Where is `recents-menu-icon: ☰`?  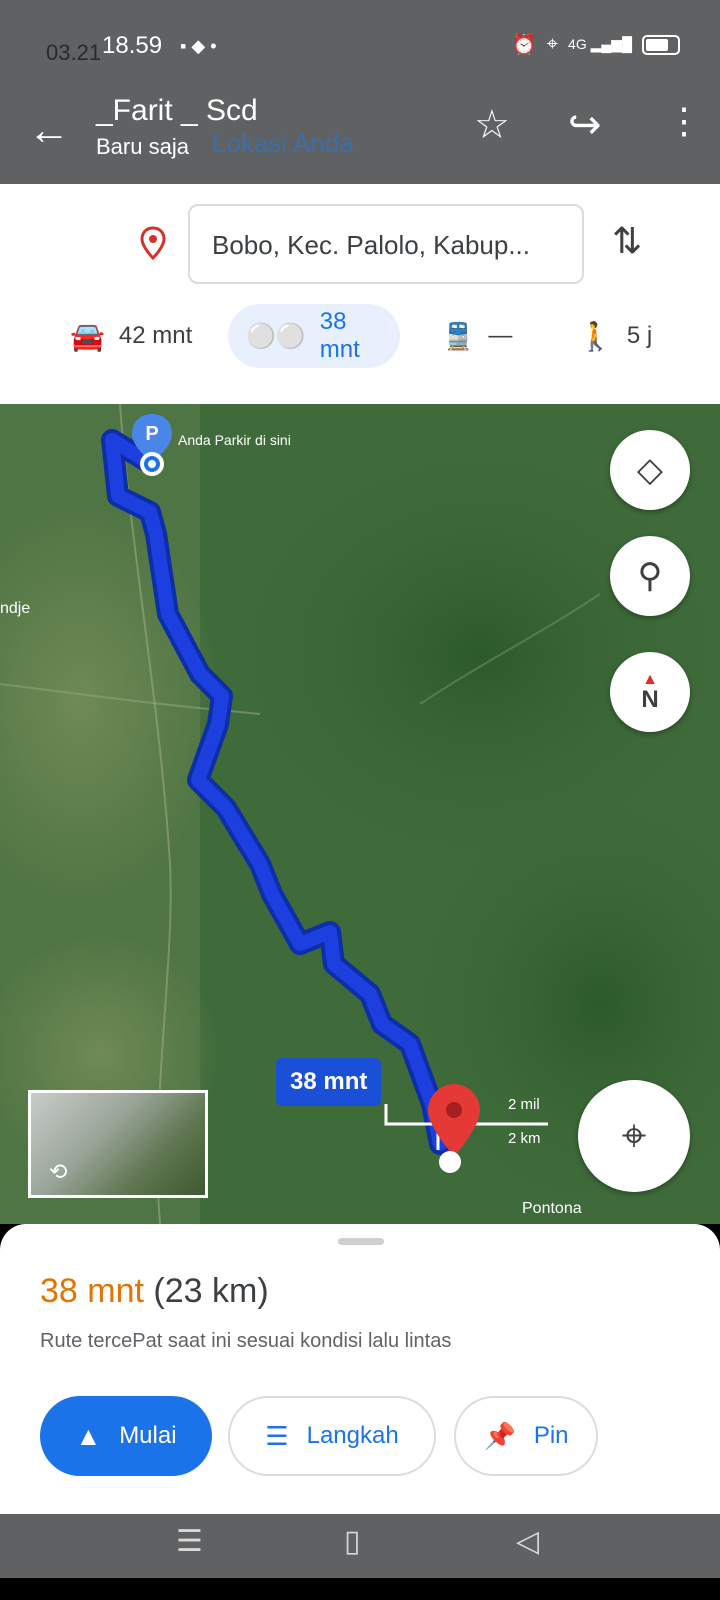 recents-menu-icon: ☰ is located at coordinates (189, 1541).